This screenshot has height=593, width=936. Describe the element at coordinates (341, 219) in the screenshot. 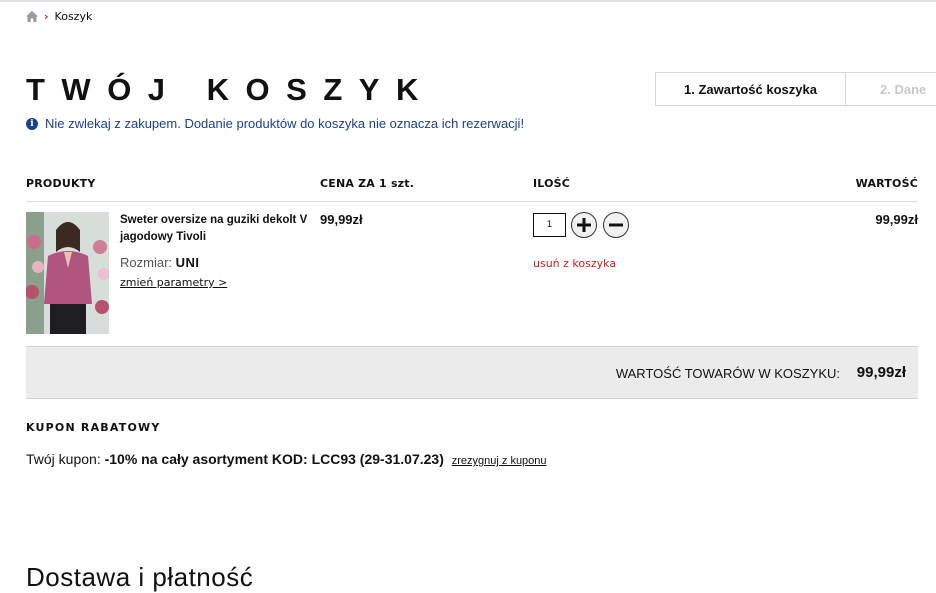

I see `unit-price: 99,99zł` at that location.